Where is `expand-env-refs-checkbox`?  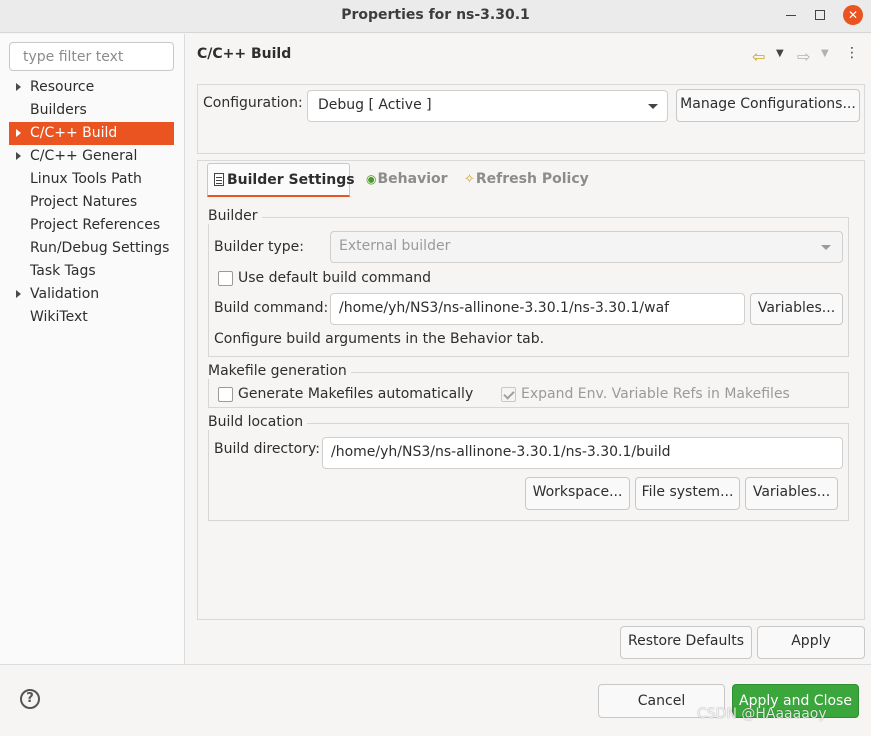
expand-env-refs-checkbox is located at coordinates (508, 394).